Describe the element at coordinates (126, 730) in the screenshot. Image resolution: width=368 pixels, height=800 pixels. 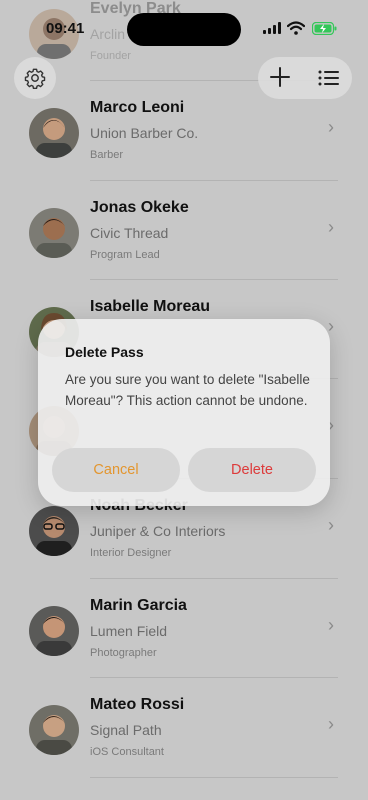
I see `contact-company: Signal Path` at that location.